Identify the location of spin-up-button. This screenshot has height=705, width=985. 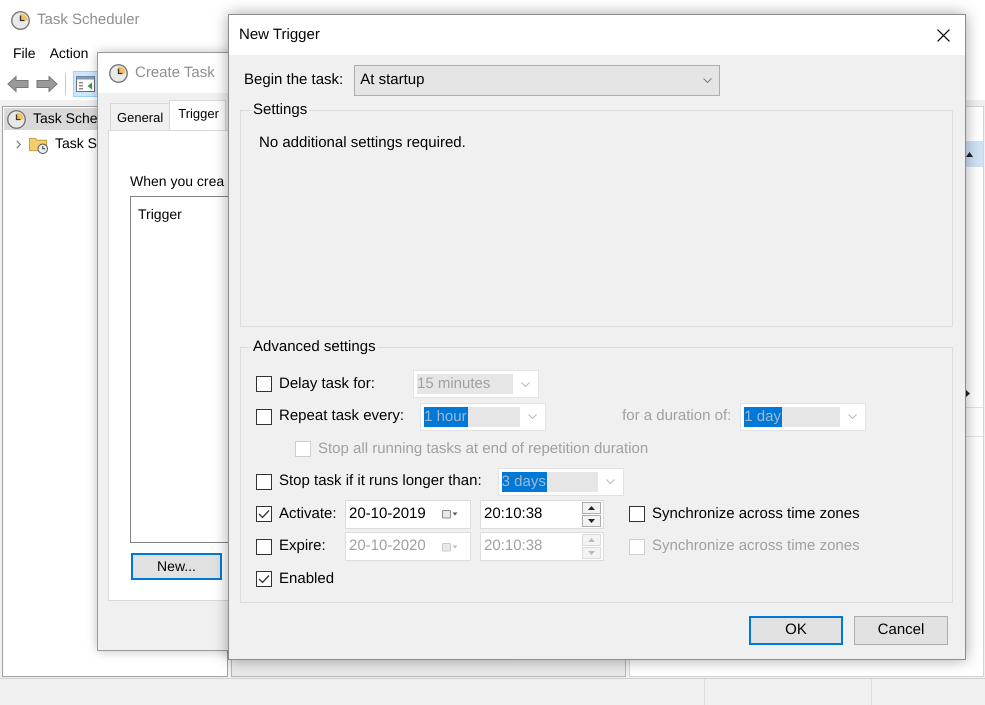
(591, 508).